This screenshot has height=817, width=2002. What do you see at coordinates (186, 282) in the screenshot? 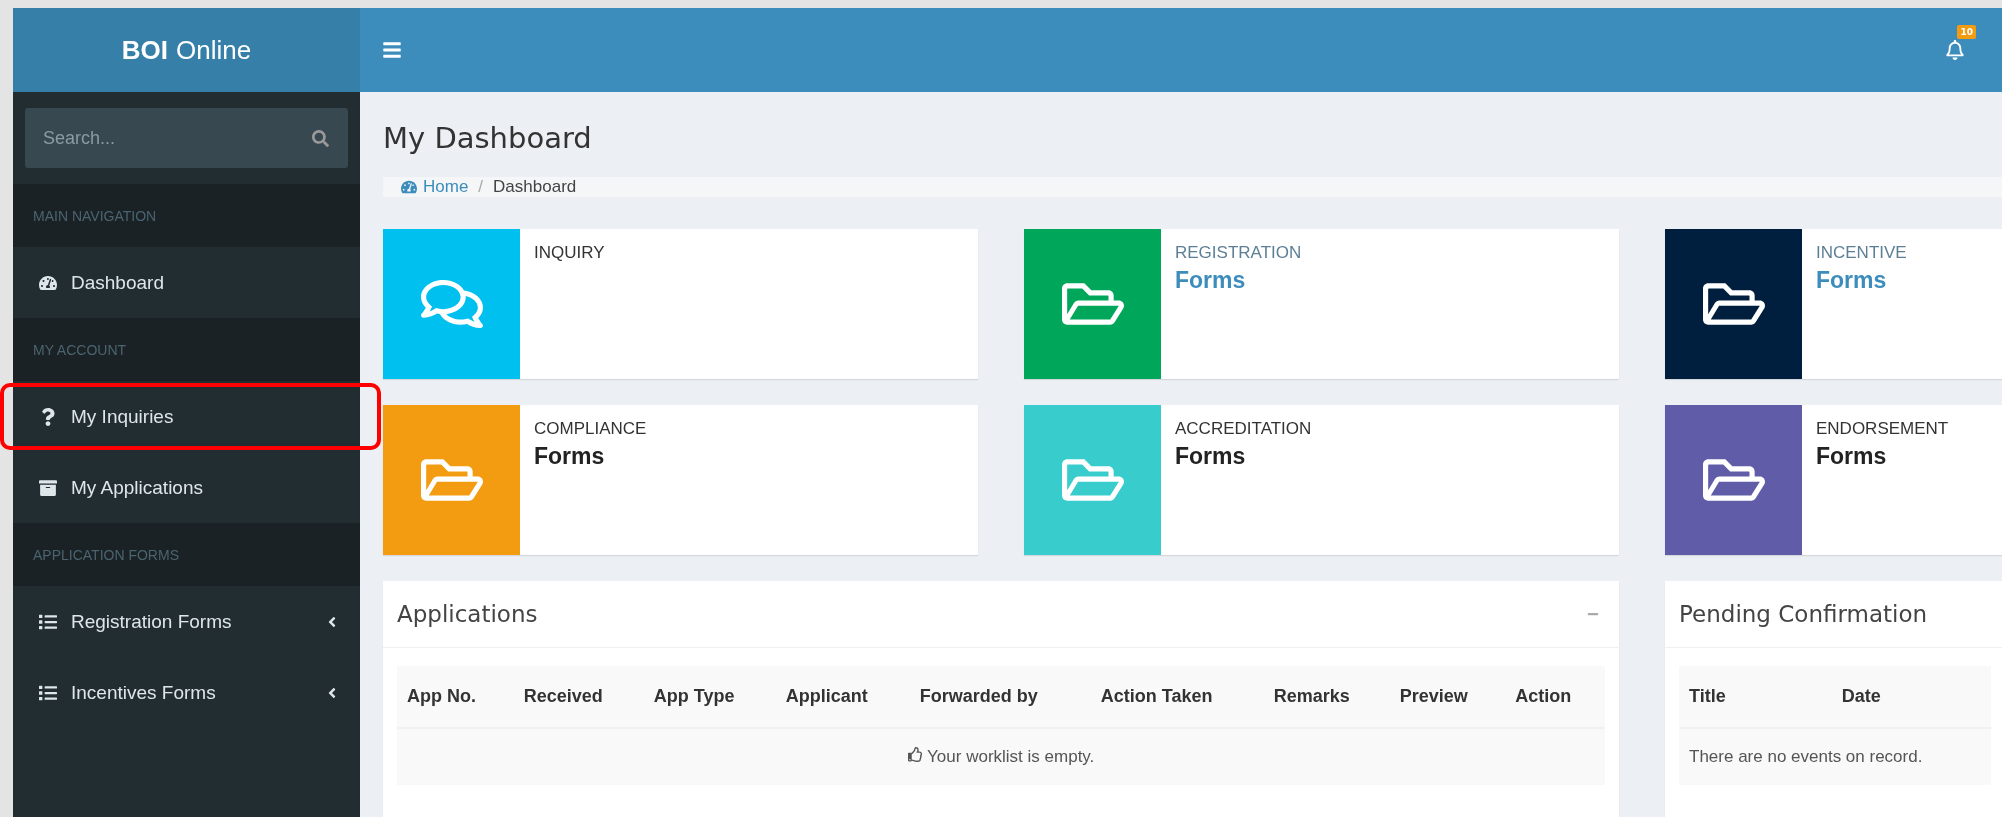
I see `sidebar-item: Dashboard` at bounding box center [186, 282].